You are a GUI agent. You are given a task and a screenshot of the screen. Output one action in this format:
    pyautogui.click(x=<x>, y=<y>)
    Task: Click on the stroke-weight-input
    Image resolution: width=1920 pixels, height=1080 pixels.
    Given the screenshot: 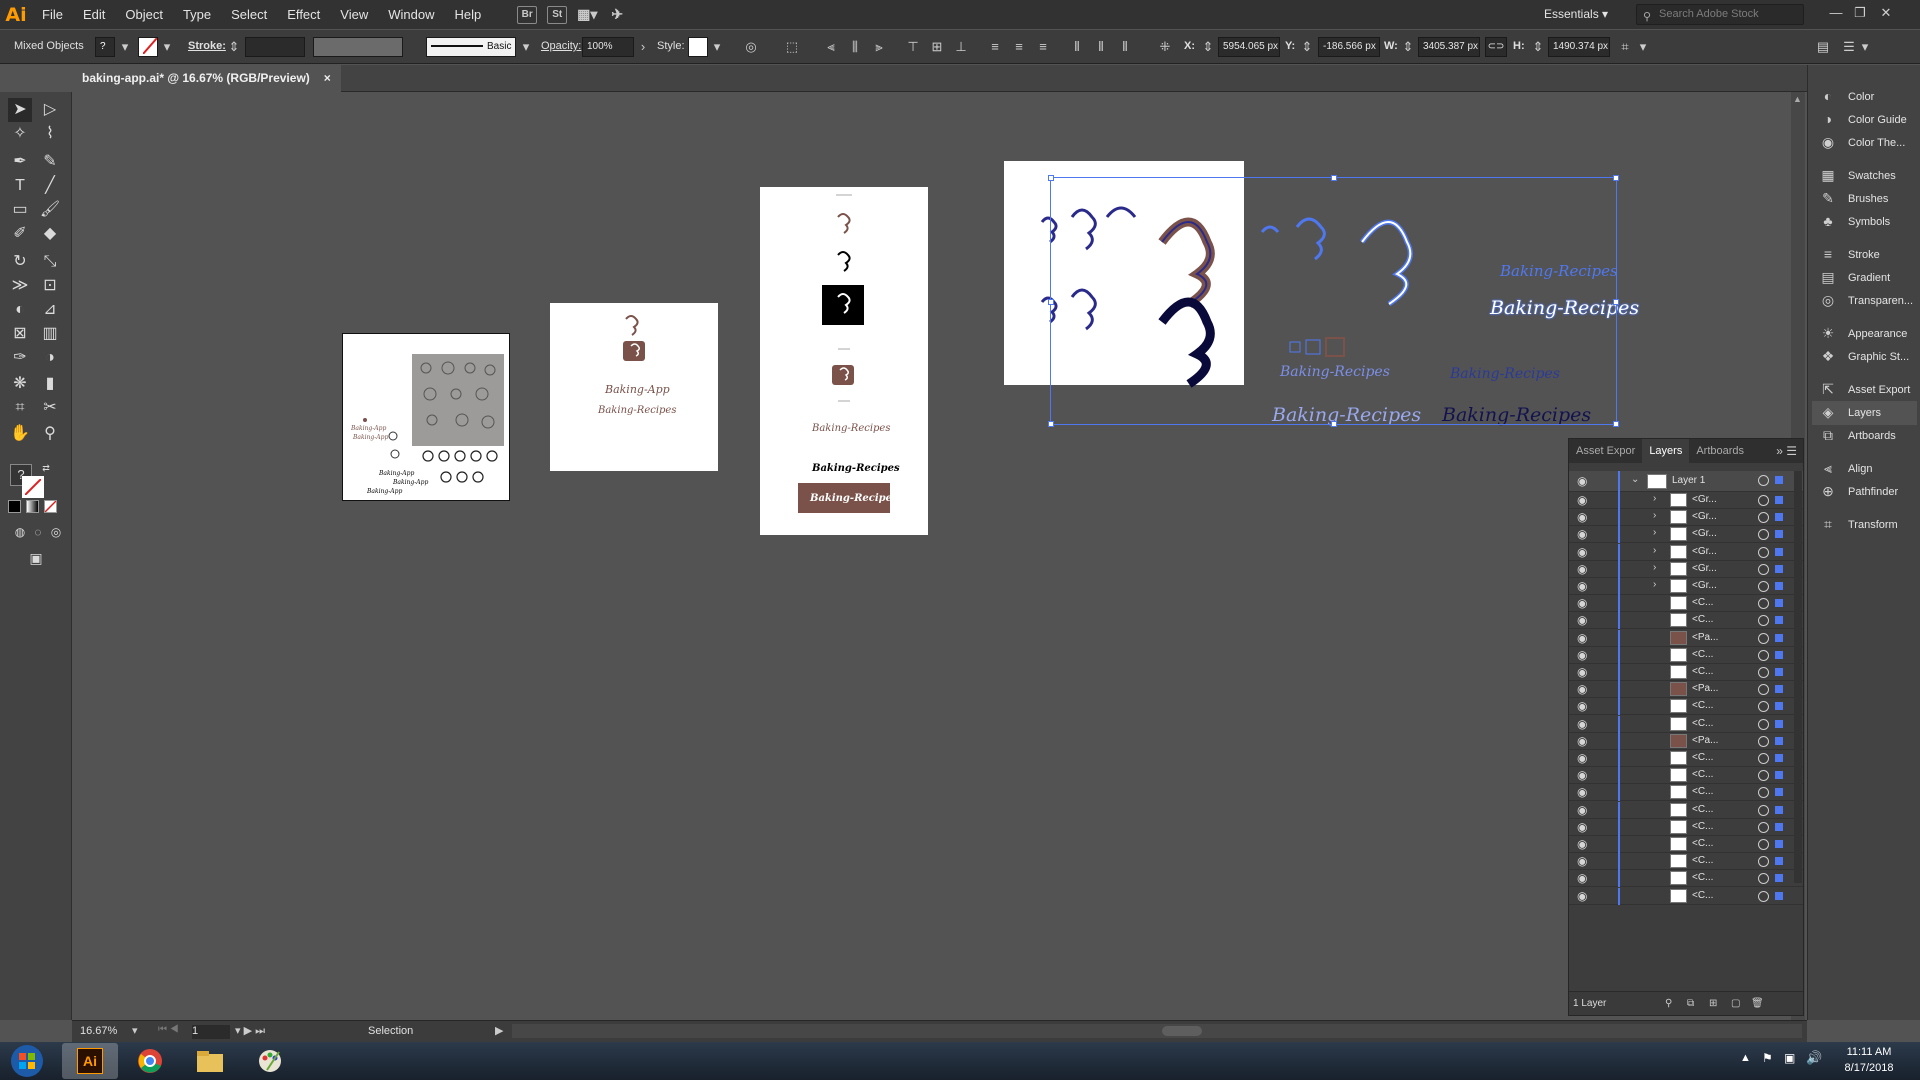 What is the action you would take?
    pyautogui.click(x=275, y=47)
    